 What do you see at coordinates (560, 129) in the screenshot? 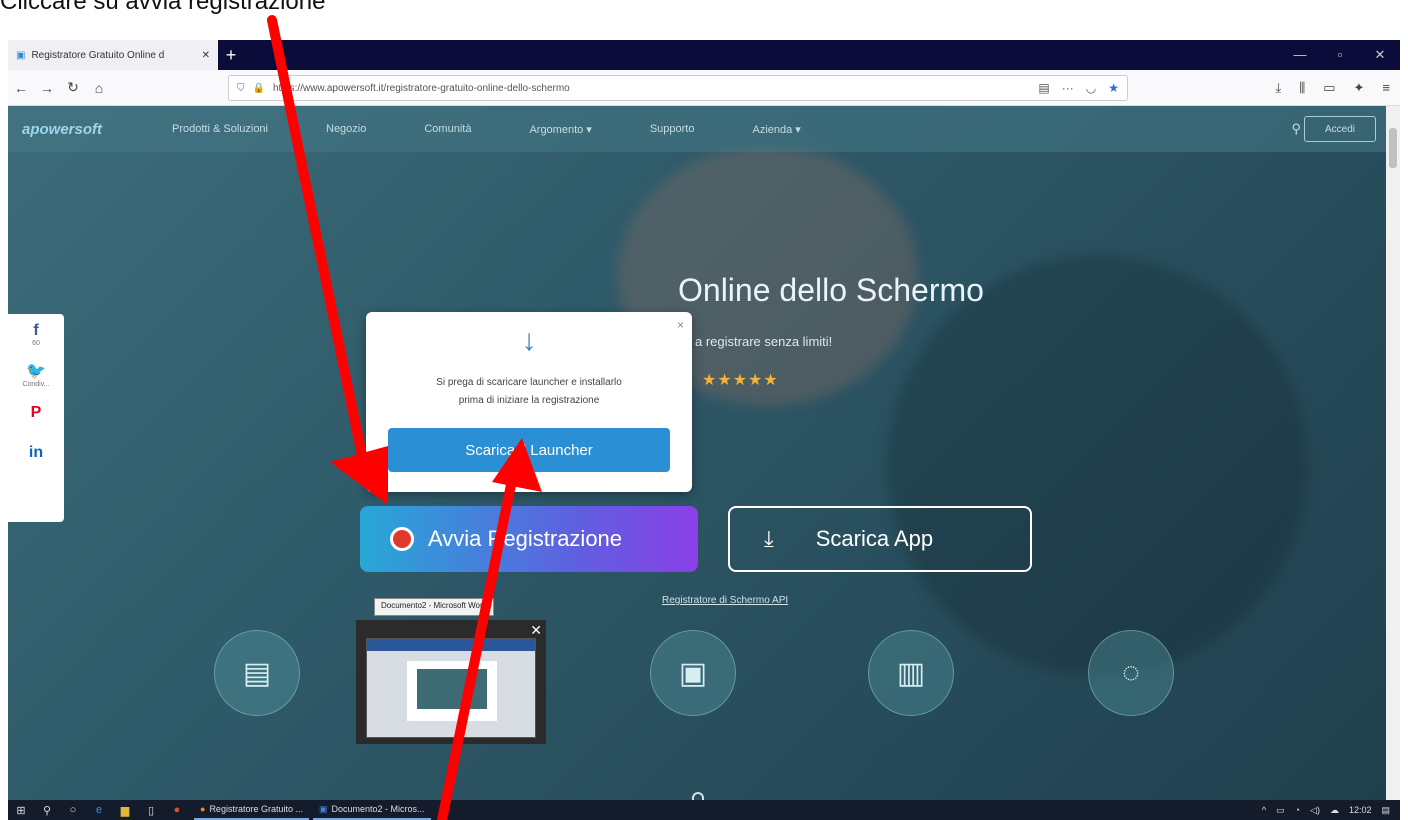
I see `nav-topics: Argomento ▾` at bounding box center [560, 129].